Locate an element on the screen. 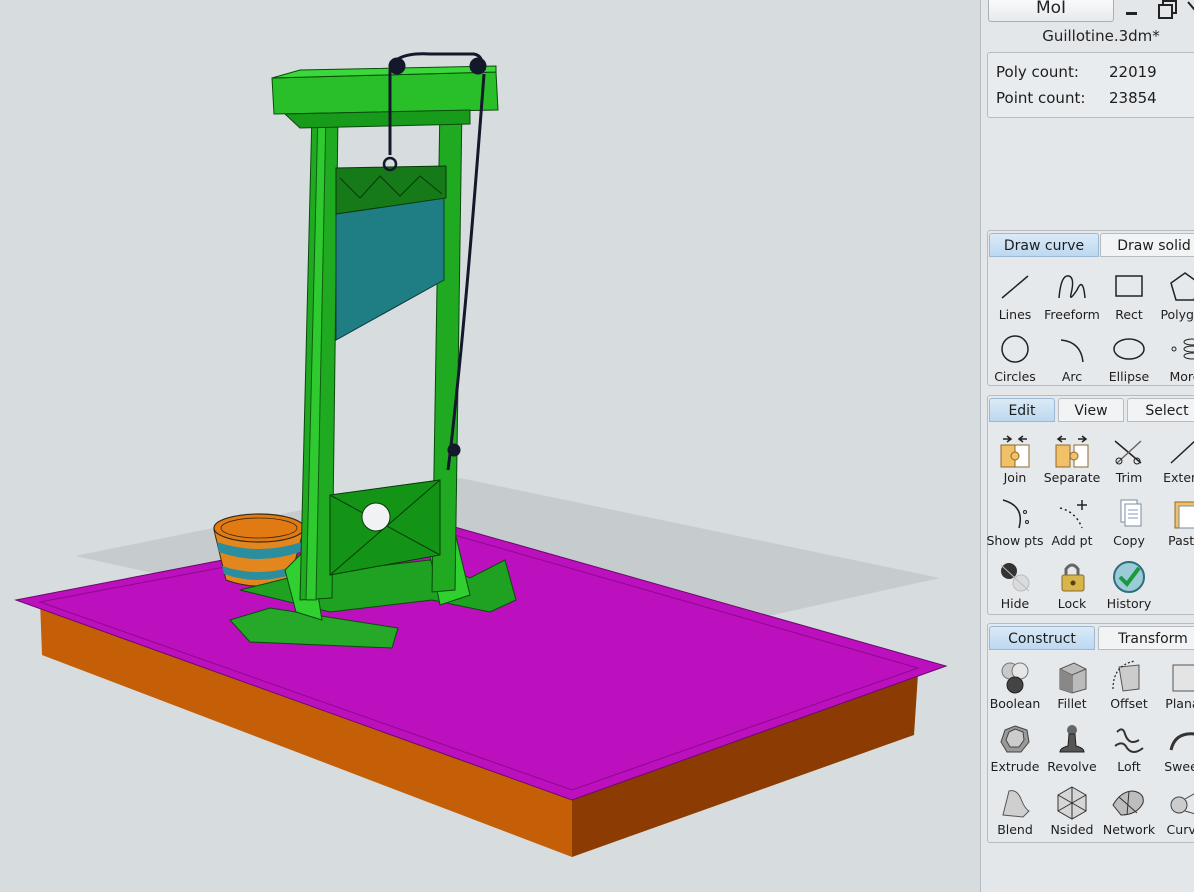 The width and height of the screenshot is (1194, 892). tool-trim: Trim is located at coordinates (1129, 461).